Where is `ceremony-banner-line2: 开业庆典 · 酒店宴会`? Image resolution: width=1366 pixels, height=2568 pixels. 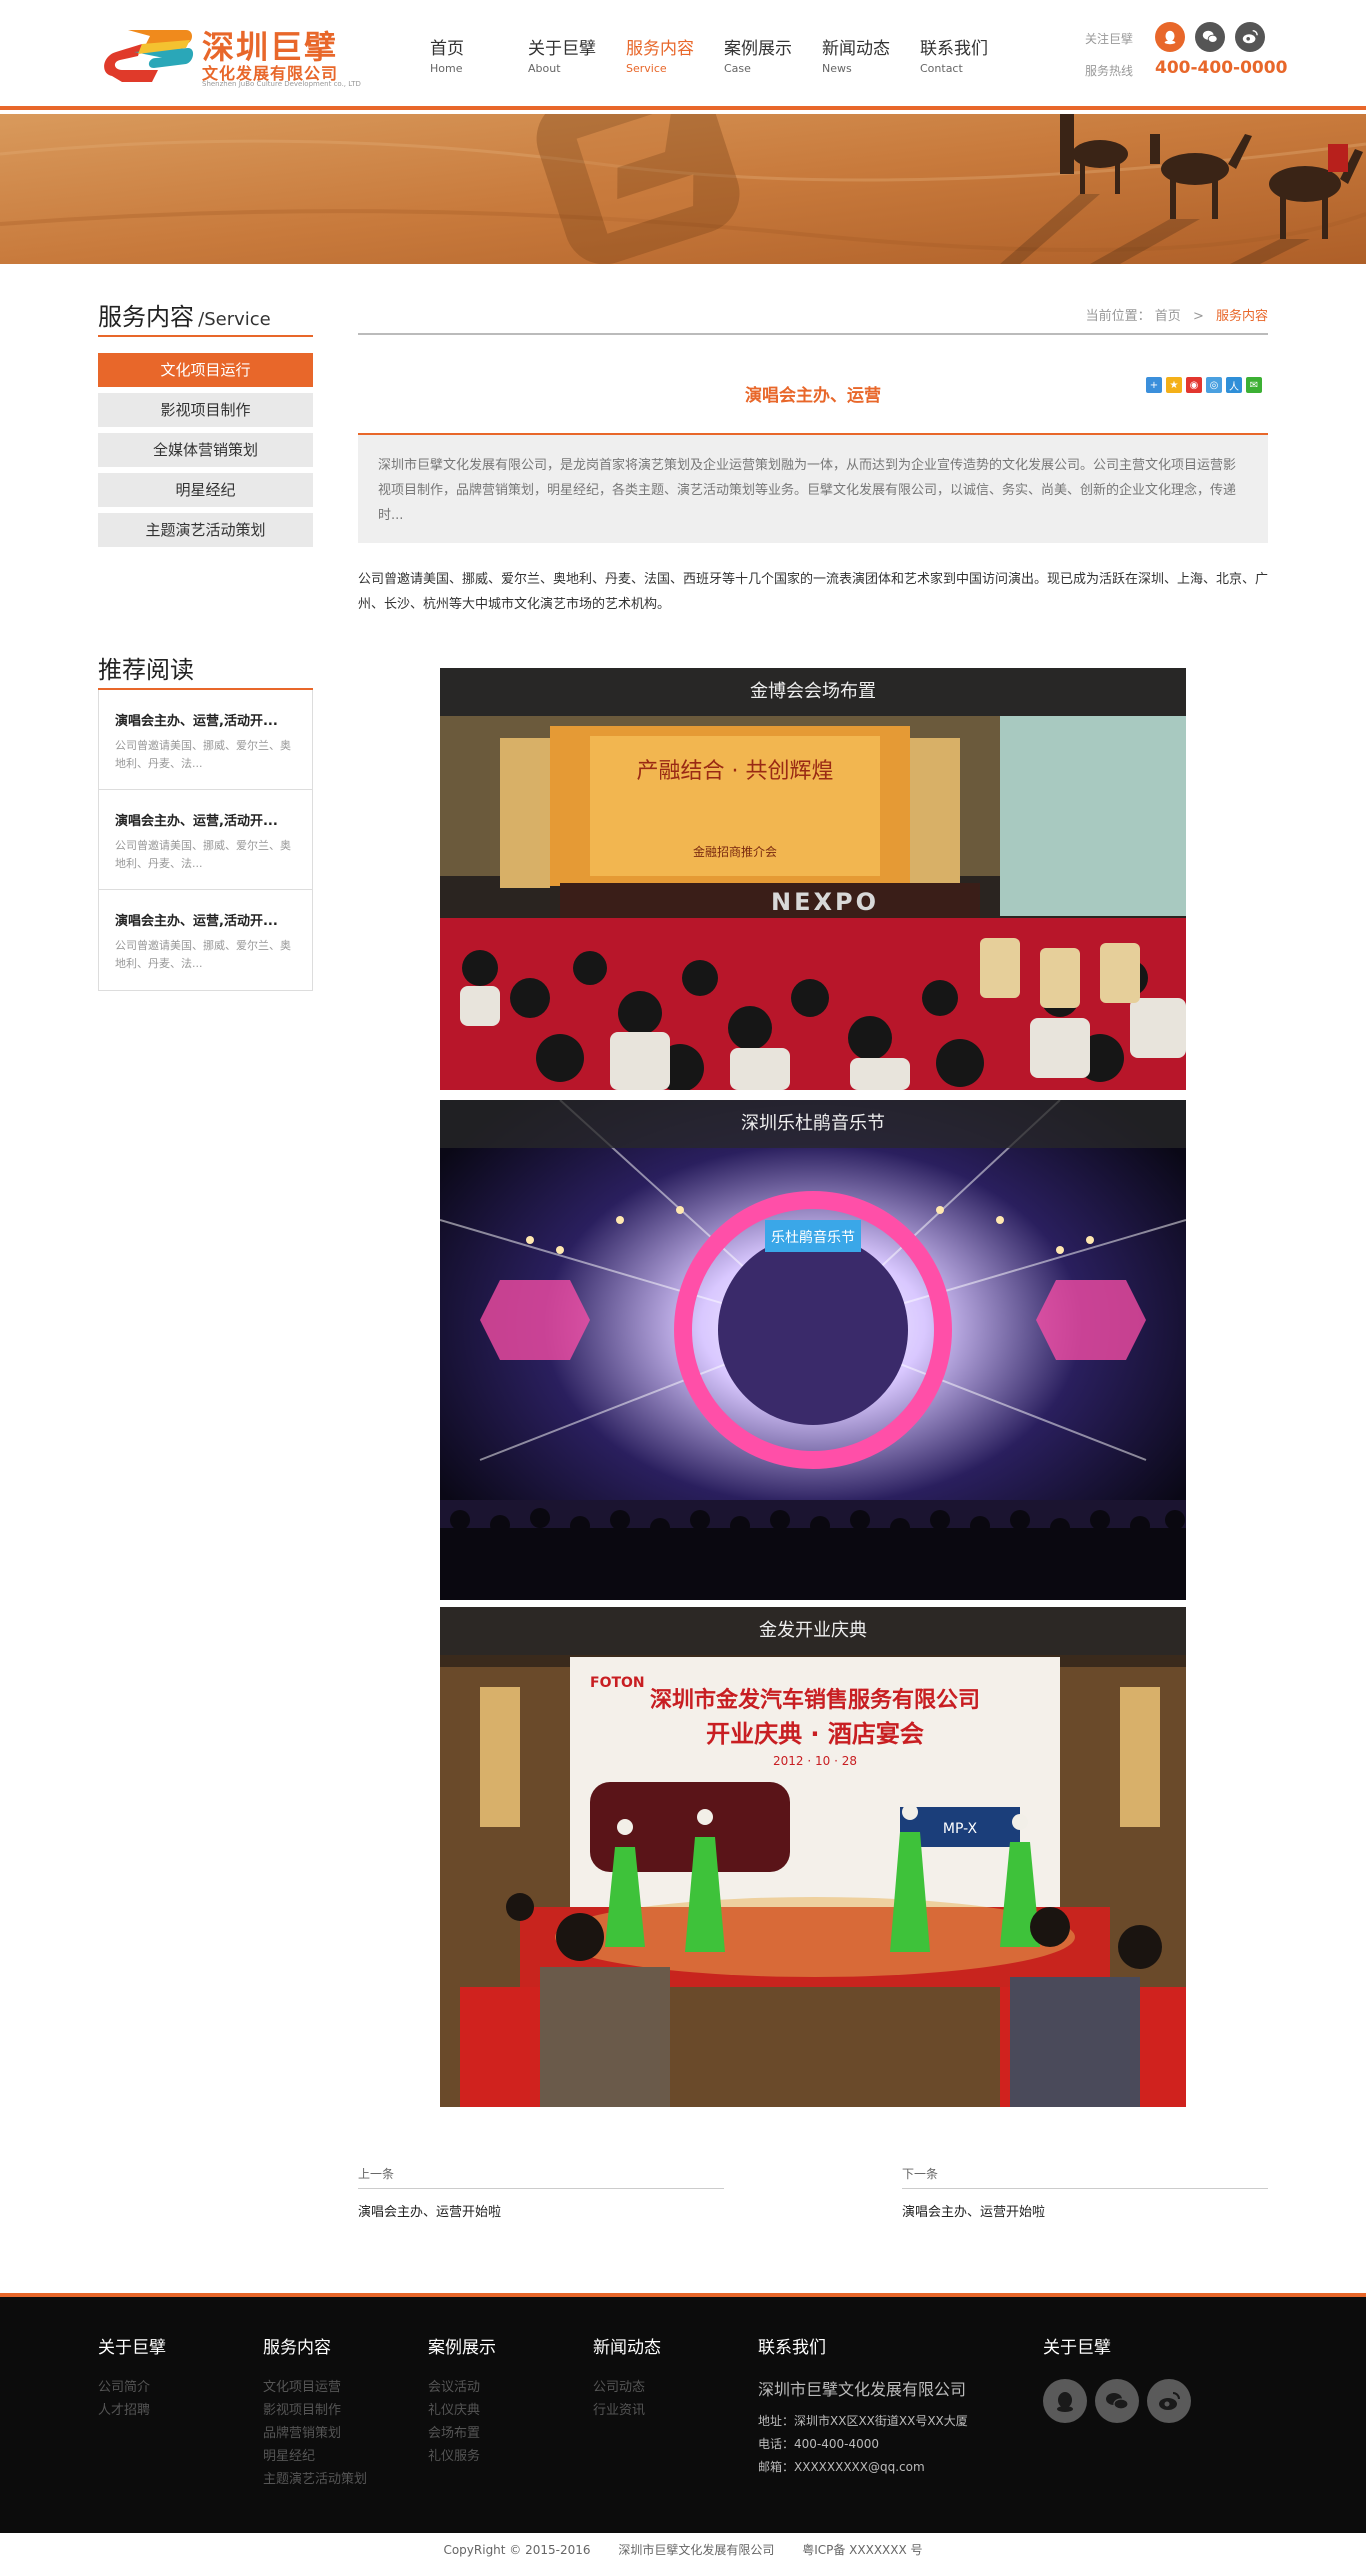
ceremony-banner-line2: 开业庆典 · 酒店宴会 is located at coordinates (815, 1734).